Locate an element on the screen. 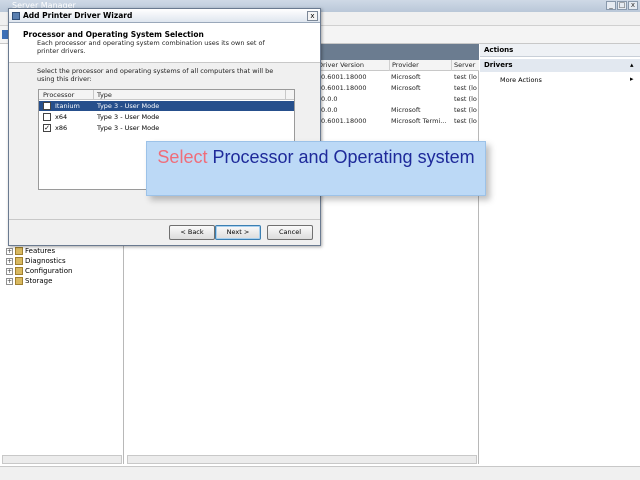  callout-text: Processor and Operating system is located at coordinates (341, 157).